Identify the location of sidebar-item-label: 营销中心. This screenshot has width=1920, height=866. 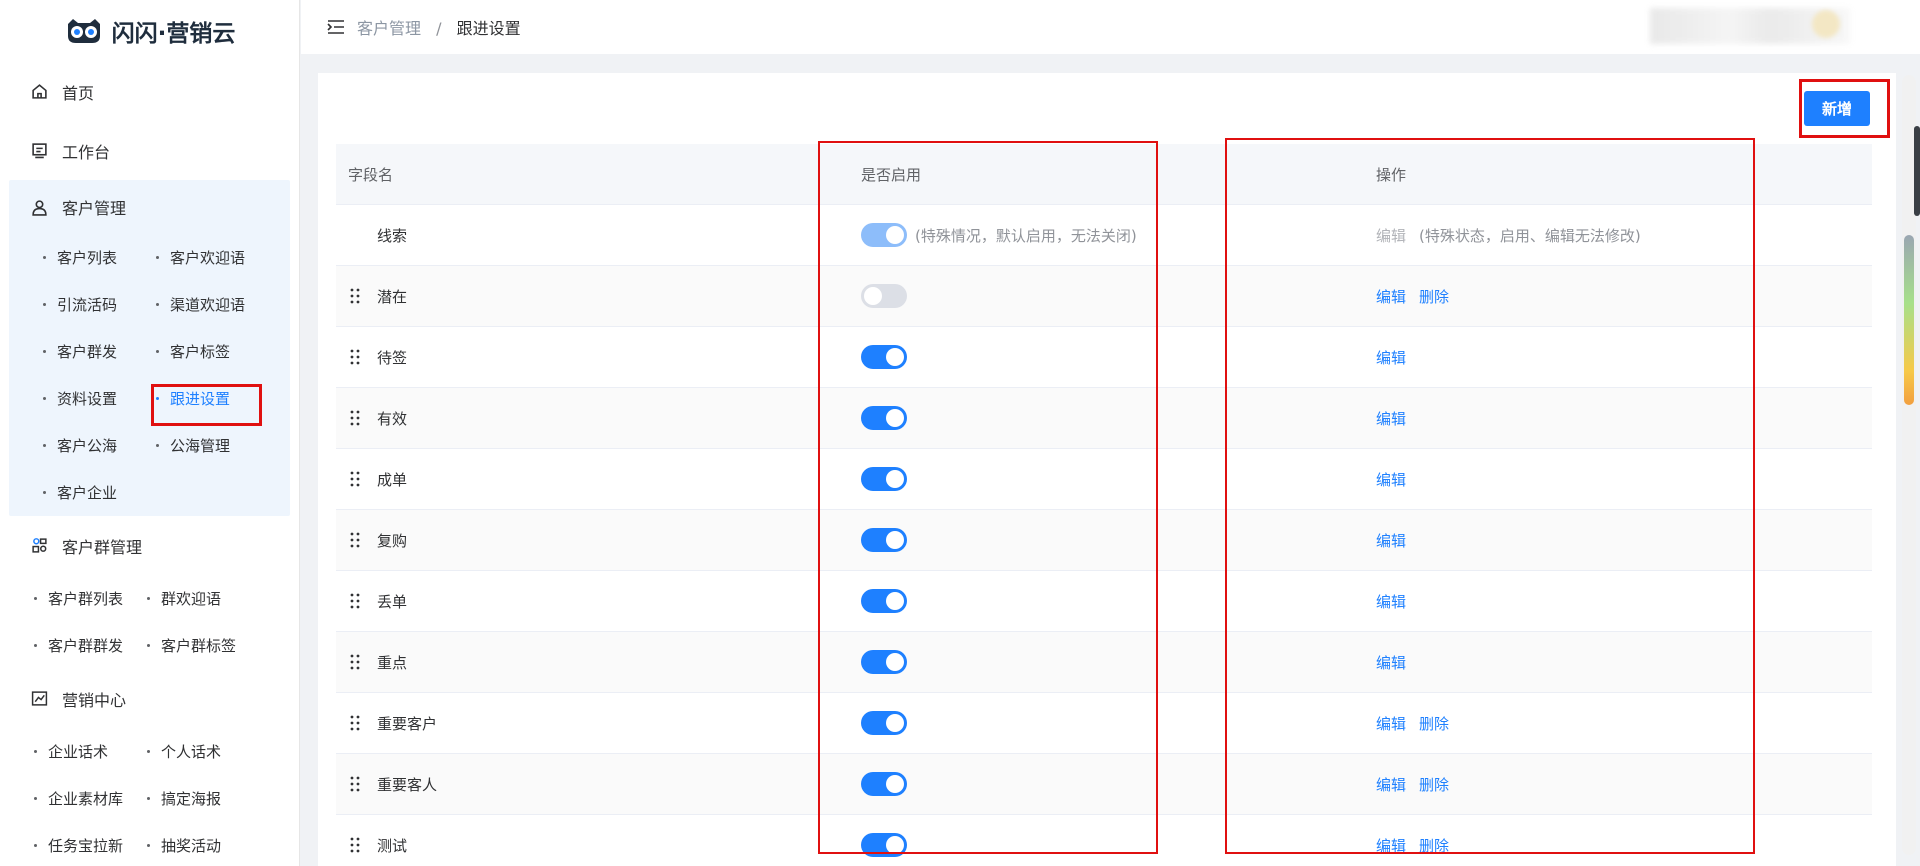
(94, 700).